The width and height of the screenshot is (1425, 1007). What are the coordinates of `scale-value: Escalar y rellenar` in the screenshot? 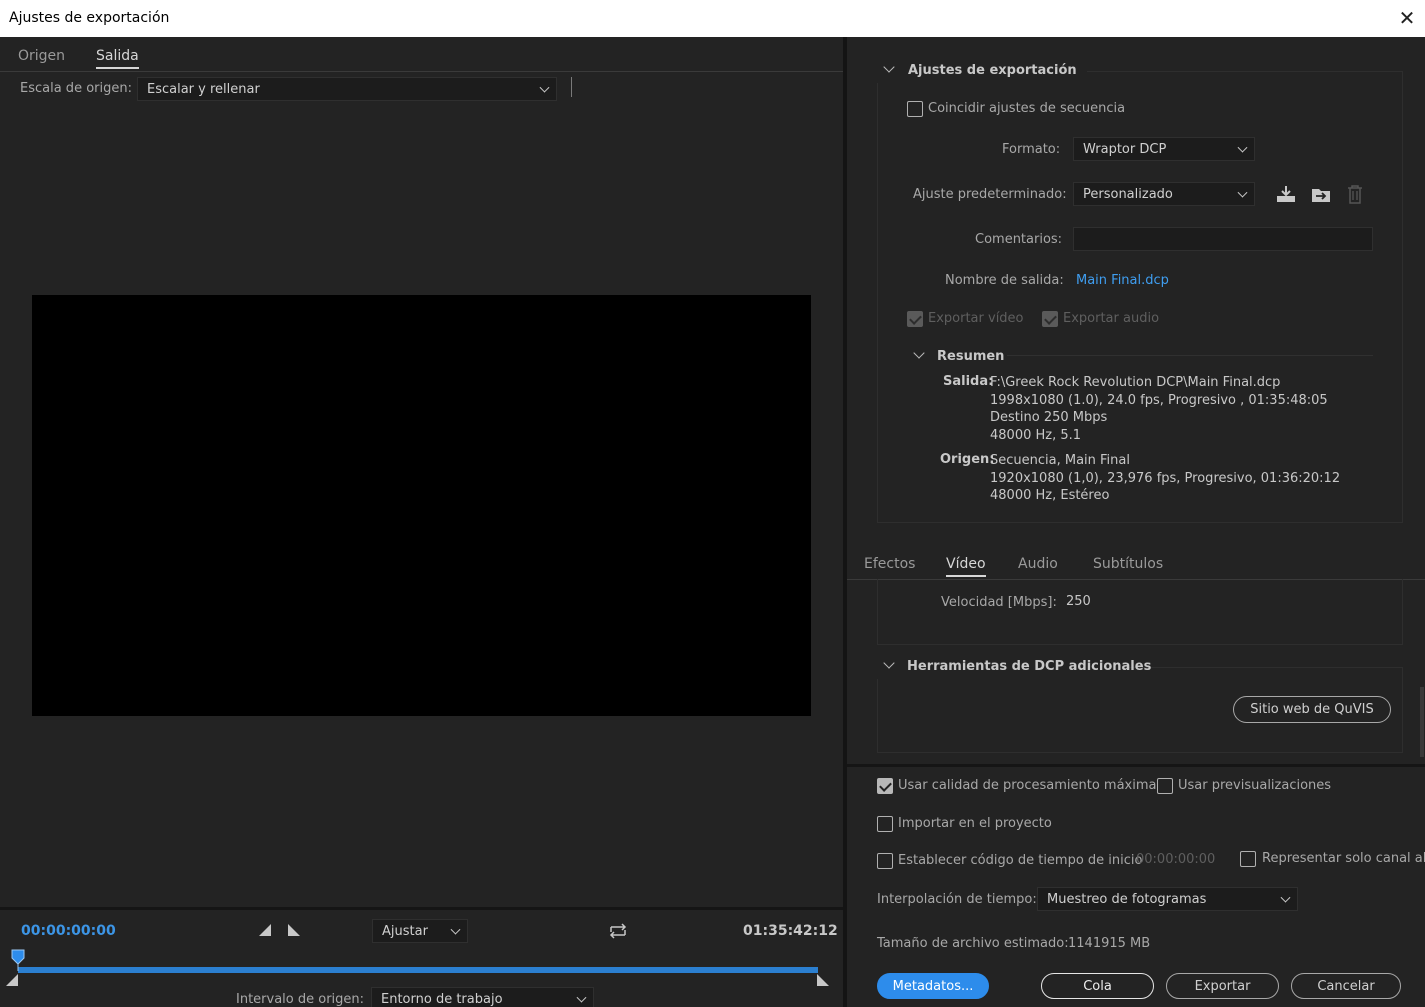 It's located at (203, 89).